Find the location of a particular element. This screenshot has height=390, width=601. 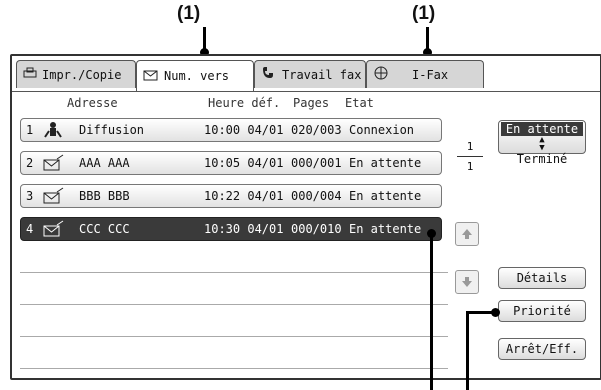

tab-bar: Impr./Copie Num. vers Travail fax I-Fax is located at coordinates (306, 76).